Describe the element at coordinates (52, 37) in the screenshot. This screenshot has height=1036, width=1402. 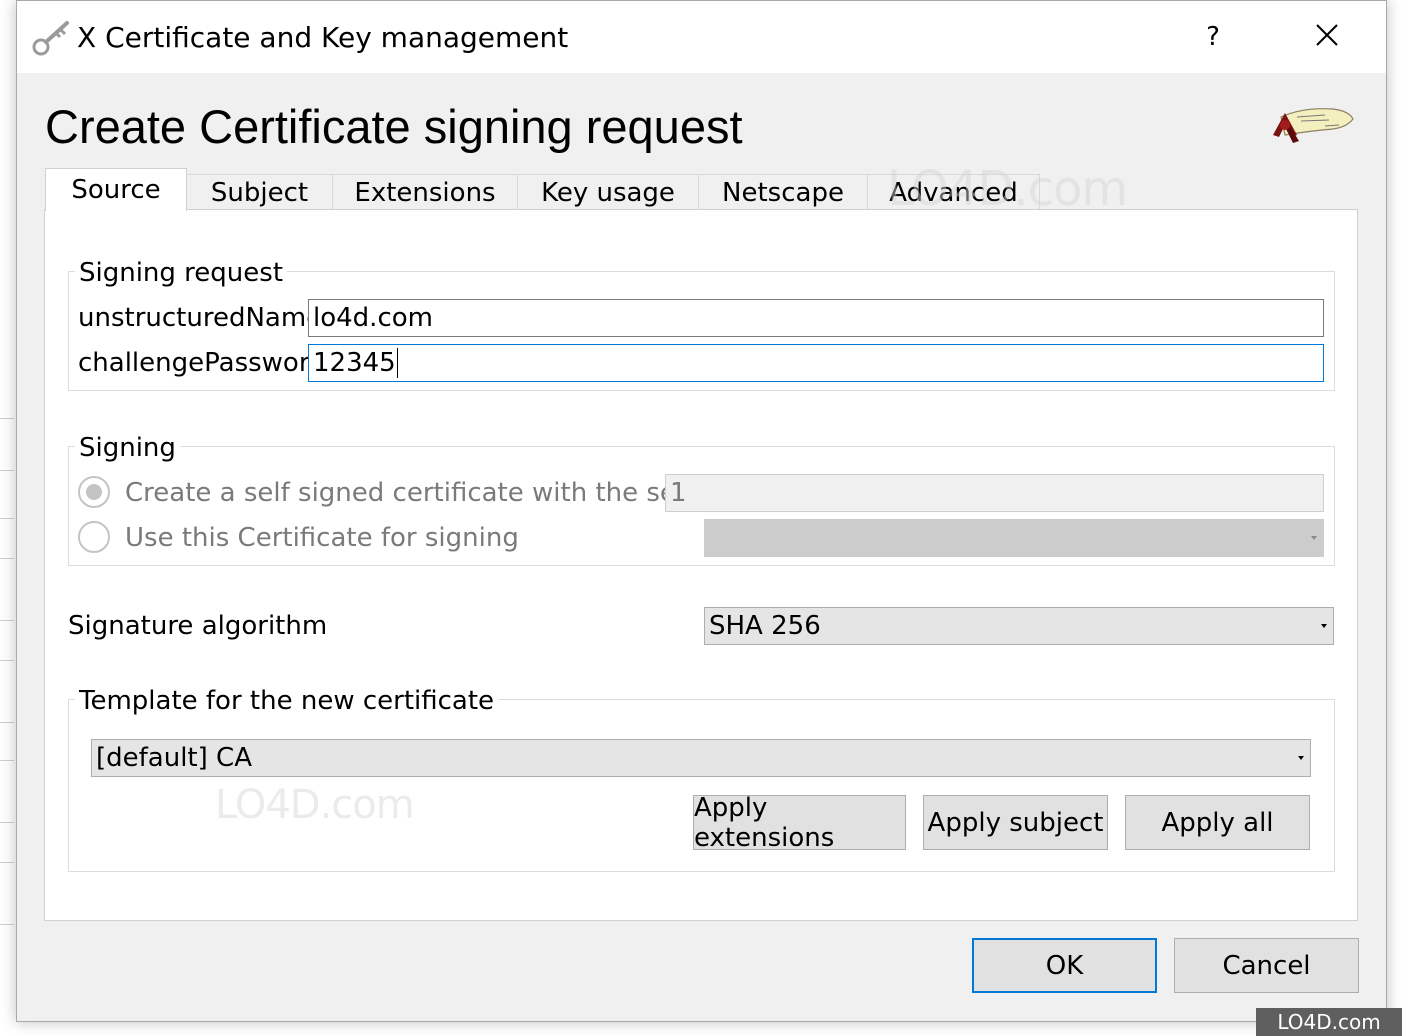
I see `key-icon` at that location.